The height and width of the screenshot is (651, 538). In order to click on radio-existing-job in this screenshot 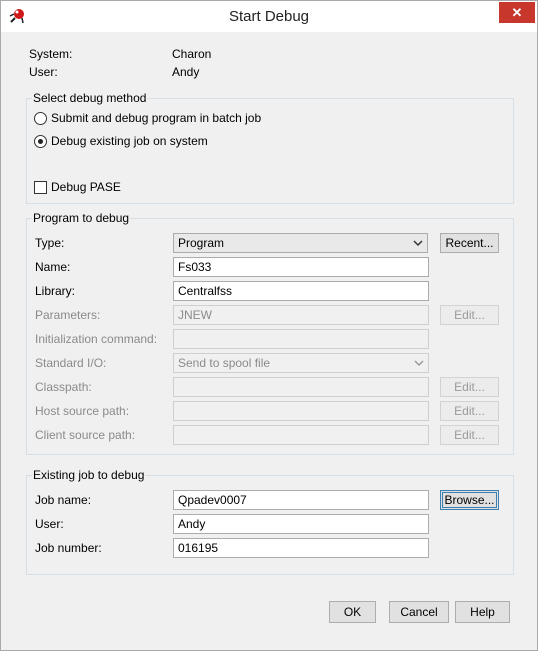, I will do `click(40, 141)`.